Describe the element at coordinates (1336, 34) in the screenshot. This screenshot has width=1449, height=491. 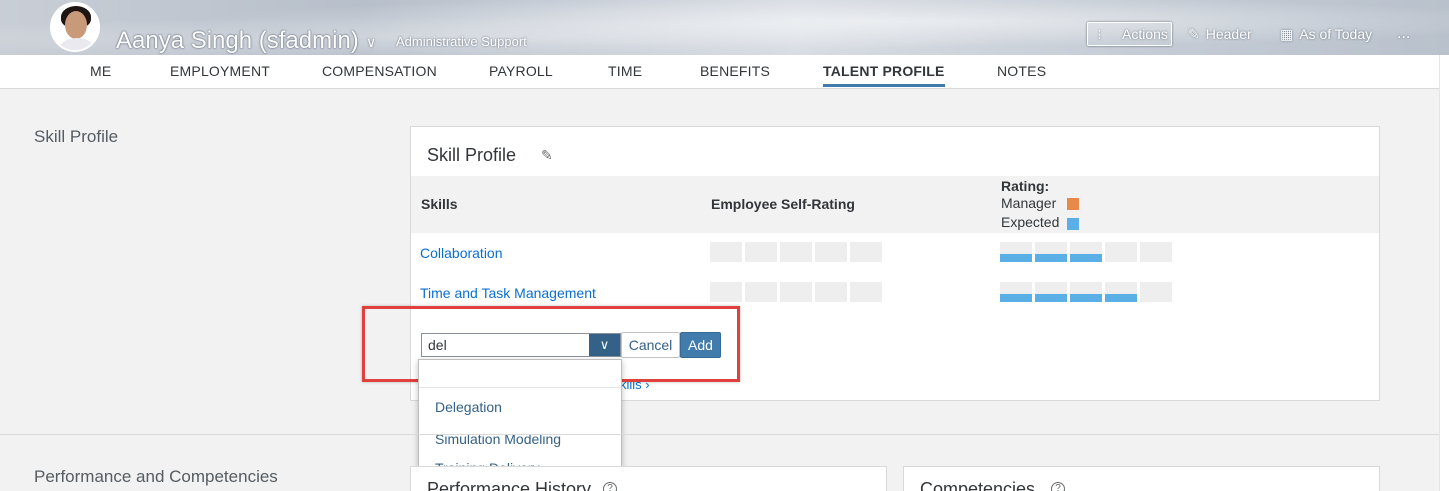
I see `as-of-label: As of Today` at that location.